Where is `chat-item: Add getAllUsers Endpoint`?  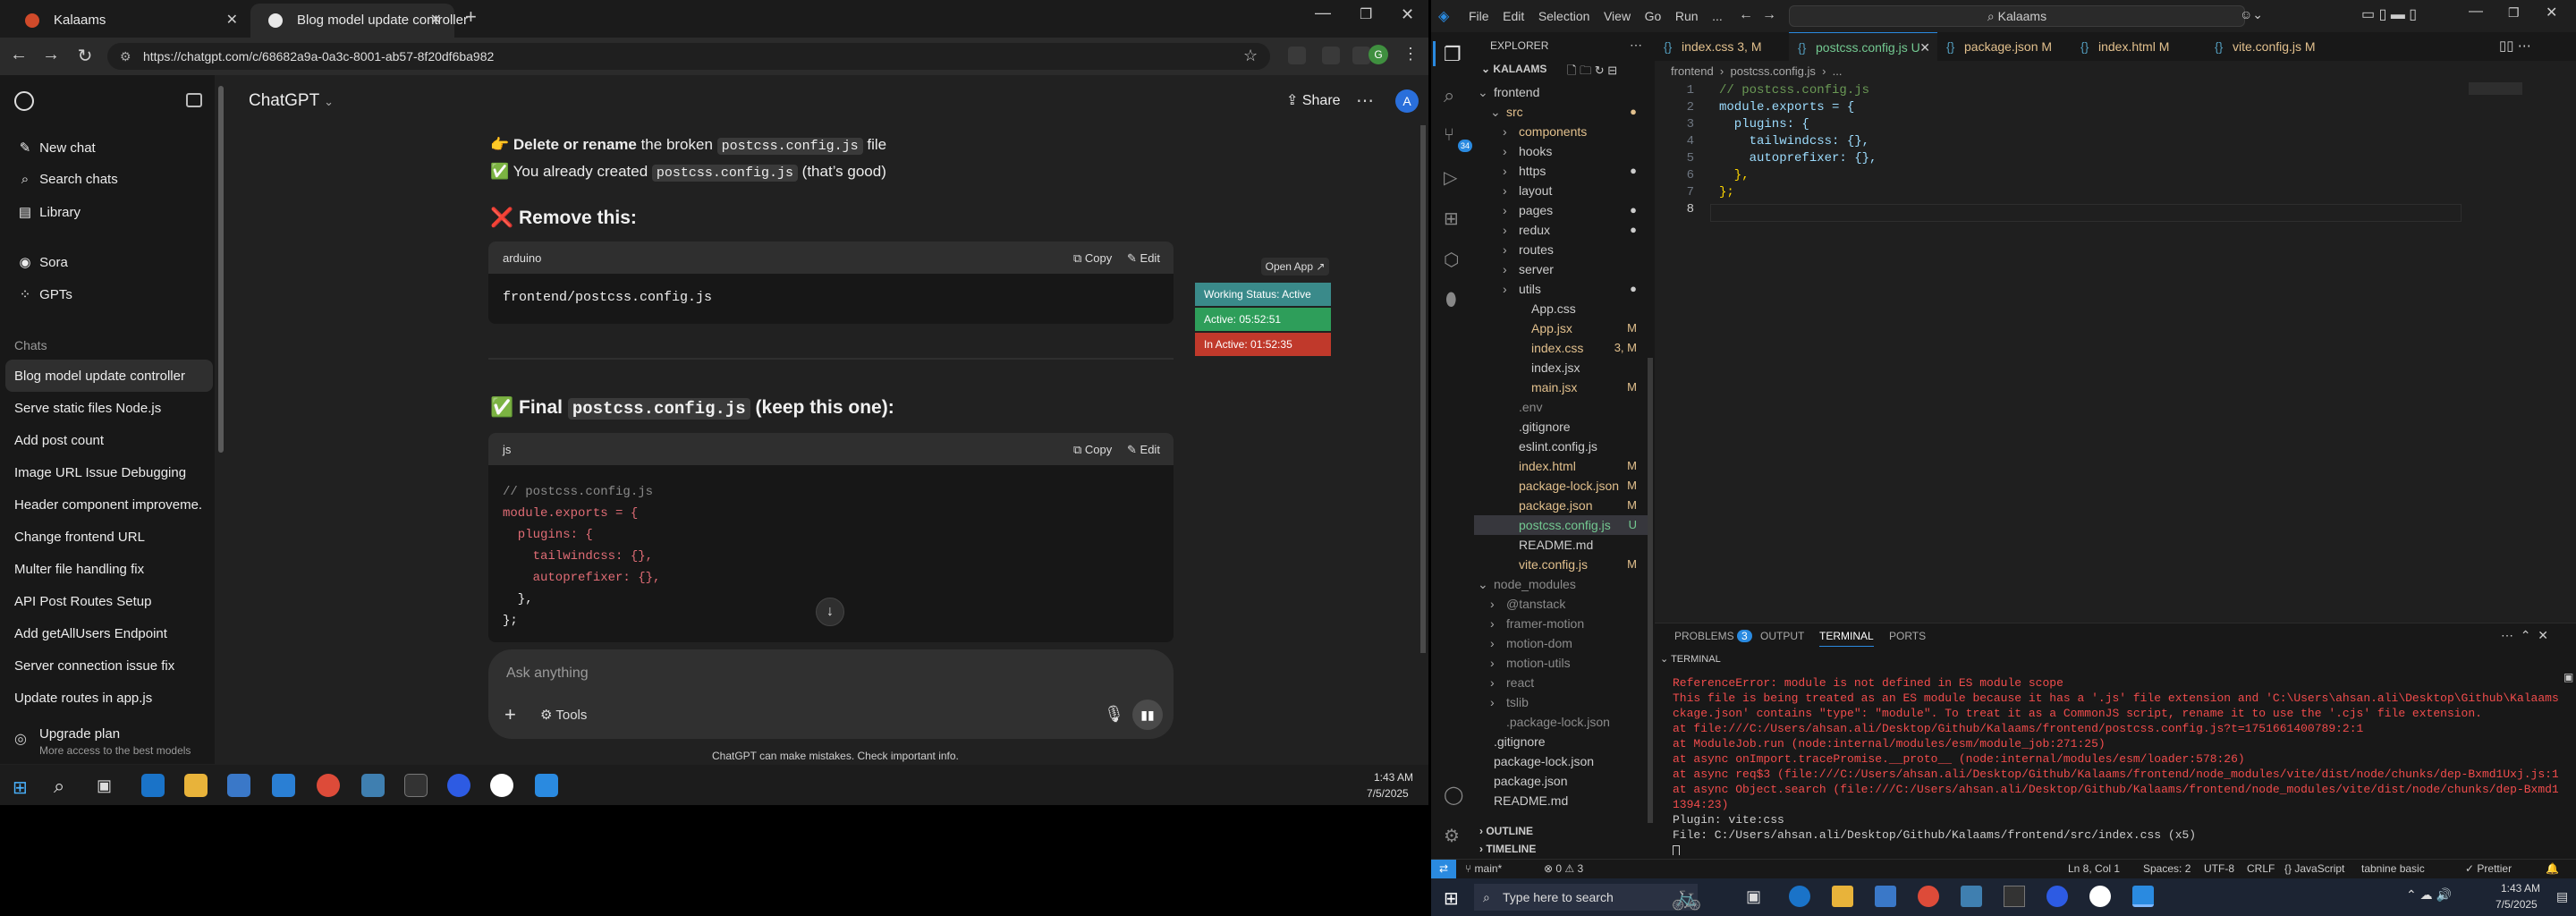 chat-item: Add getAllUsers Endpoint is located at coordinates (108, 633).